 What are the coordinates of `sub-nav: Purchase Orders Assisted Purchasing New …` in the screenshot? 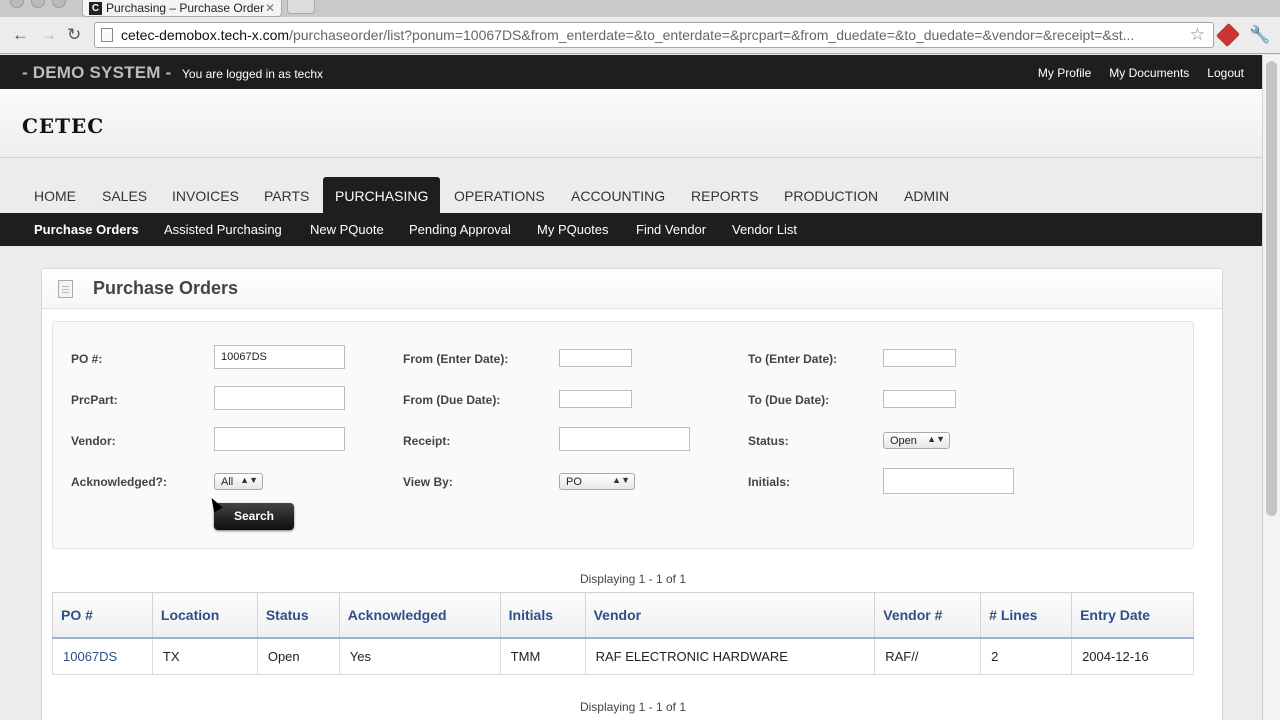 It's located at (631, 229).